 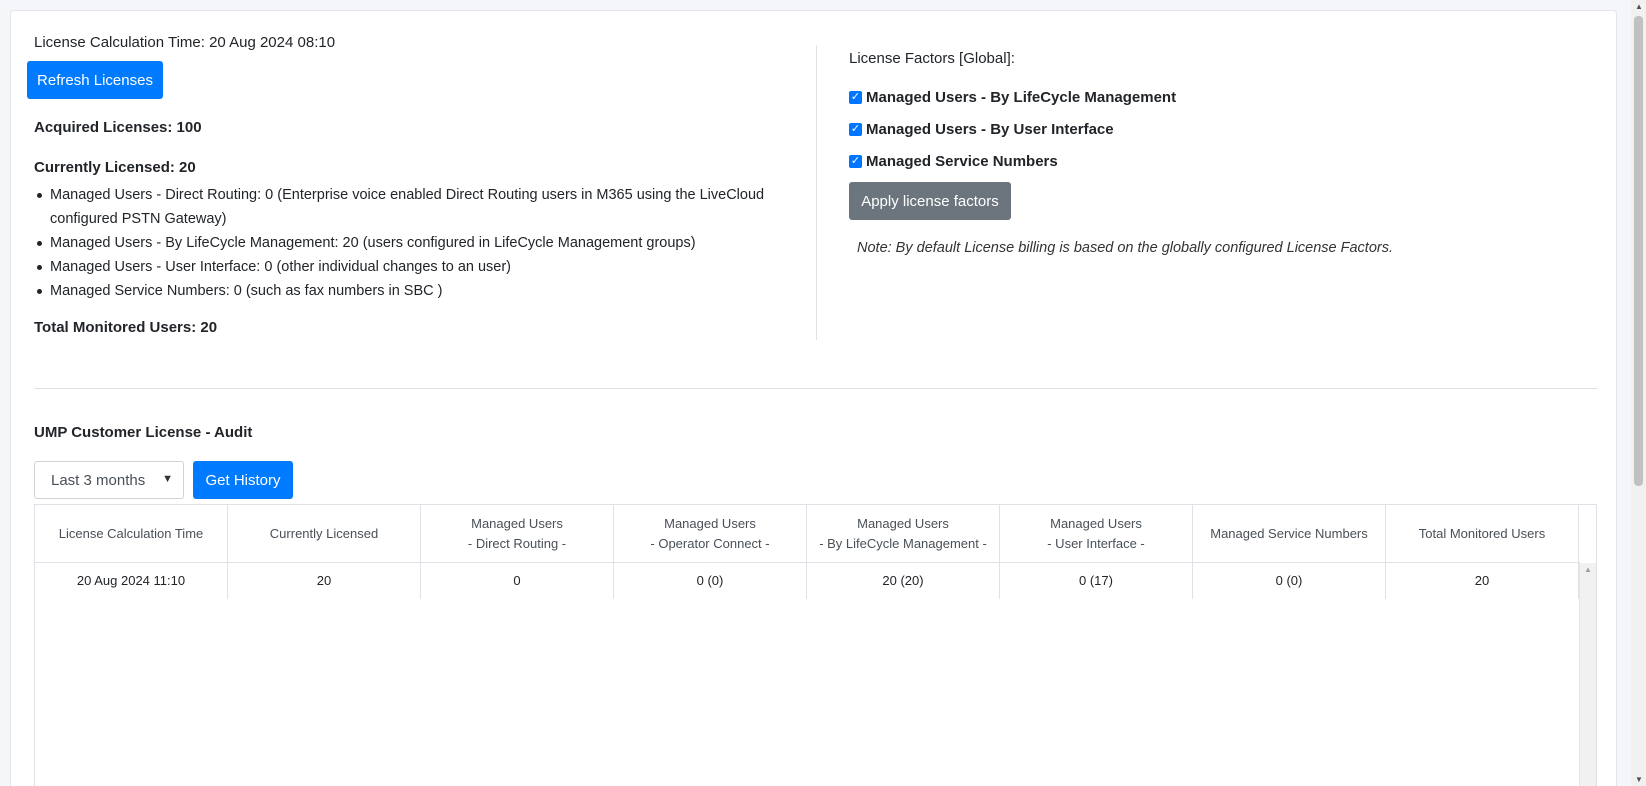 What do you see at coordinates (903, 581) in the screenshot?
I see `cell-lifecycle: 20 (20)` at bounding box center [903, 581].